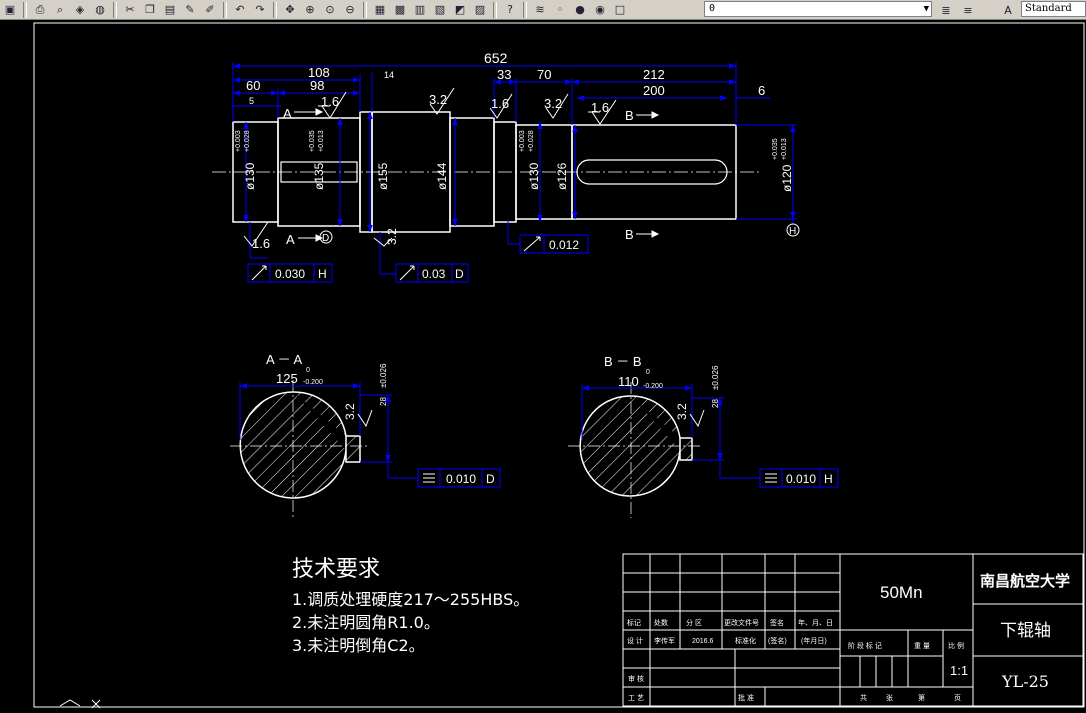 Image resolution: width=1086 pixels, height=713 pixels. Describe the element at coordinates (100, 10) in the screenshot. I see `plot-icon: ◍` at that location.